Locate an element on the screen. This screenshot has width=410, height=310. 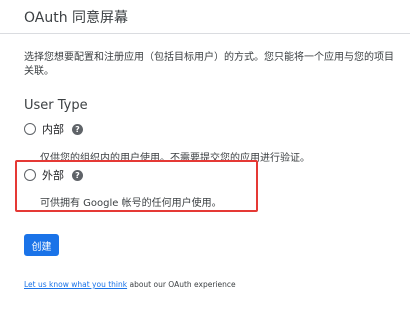
user-type-external-option: 外部 ? is located at coordinates (53, 175).